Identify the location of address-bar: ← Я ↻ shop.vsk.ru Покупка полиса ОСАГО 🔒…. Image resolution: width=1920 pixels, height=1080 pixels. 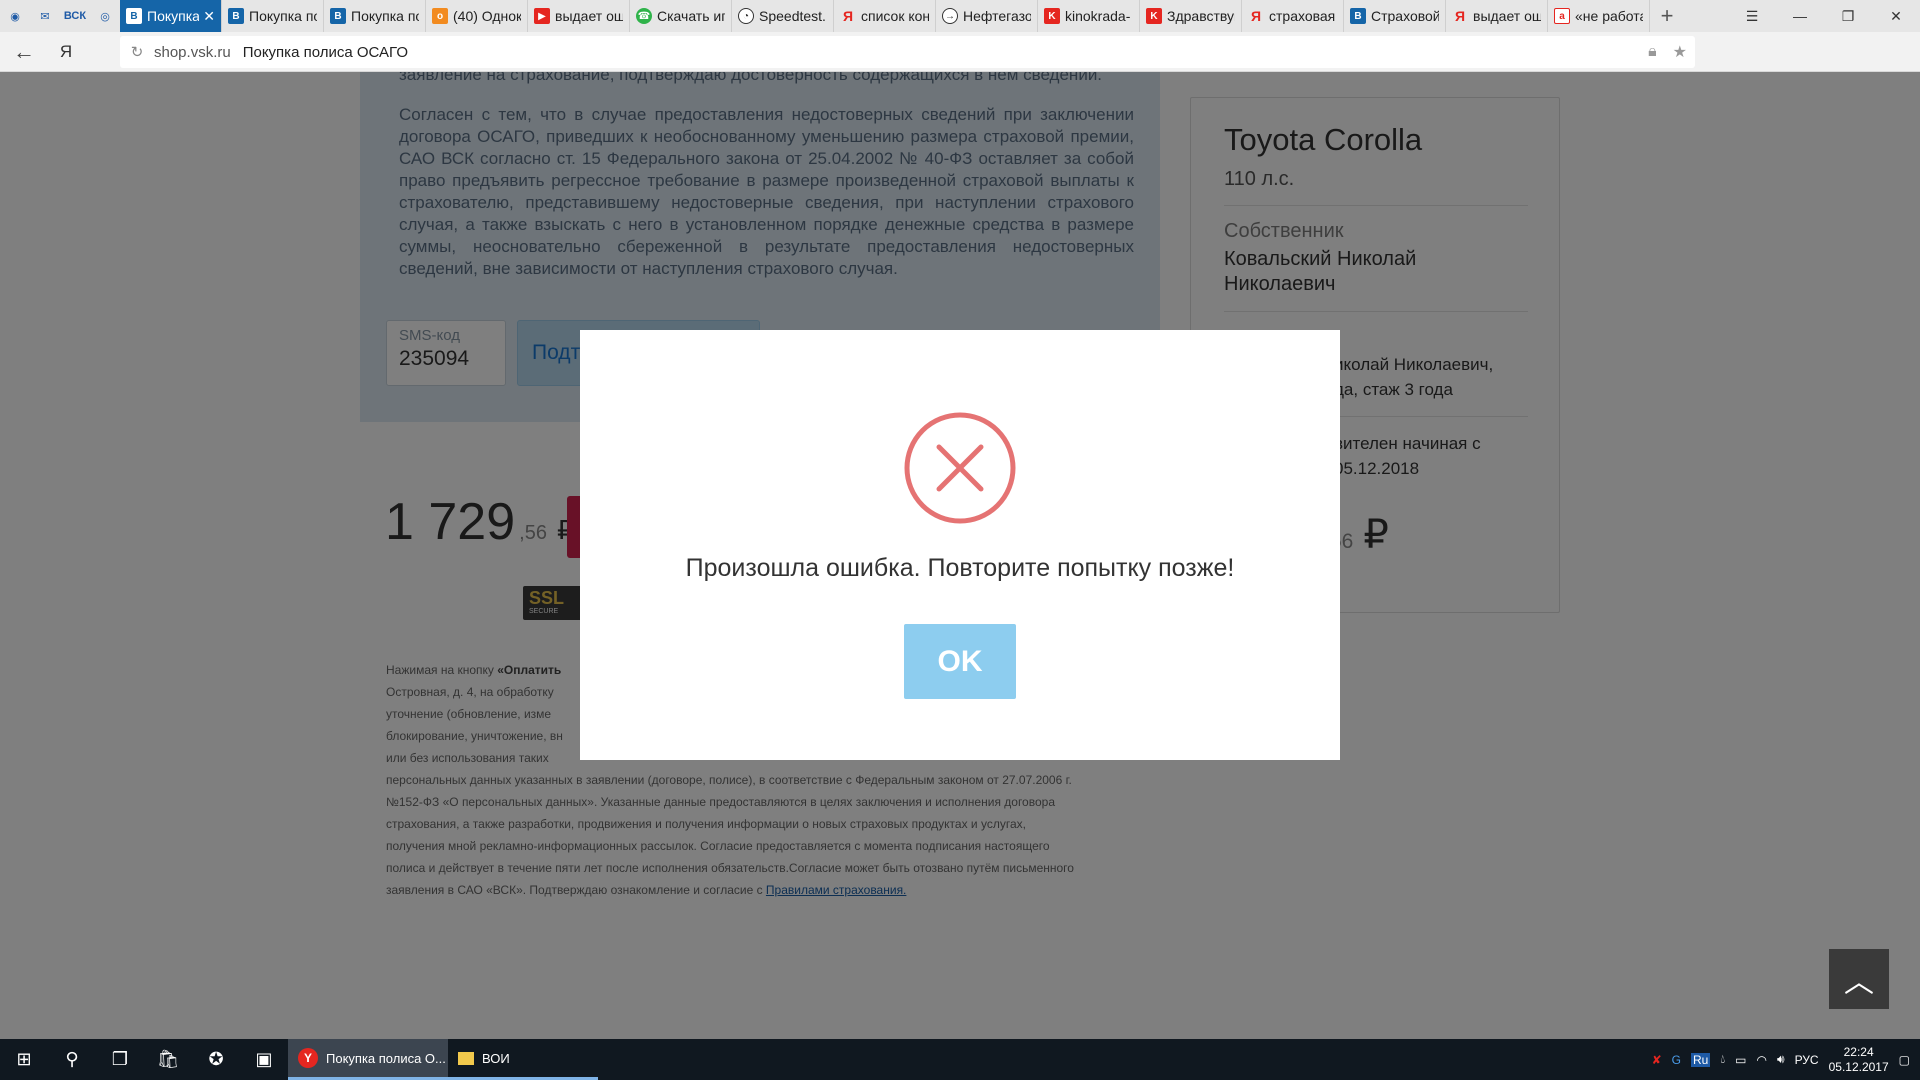
(960, 62).